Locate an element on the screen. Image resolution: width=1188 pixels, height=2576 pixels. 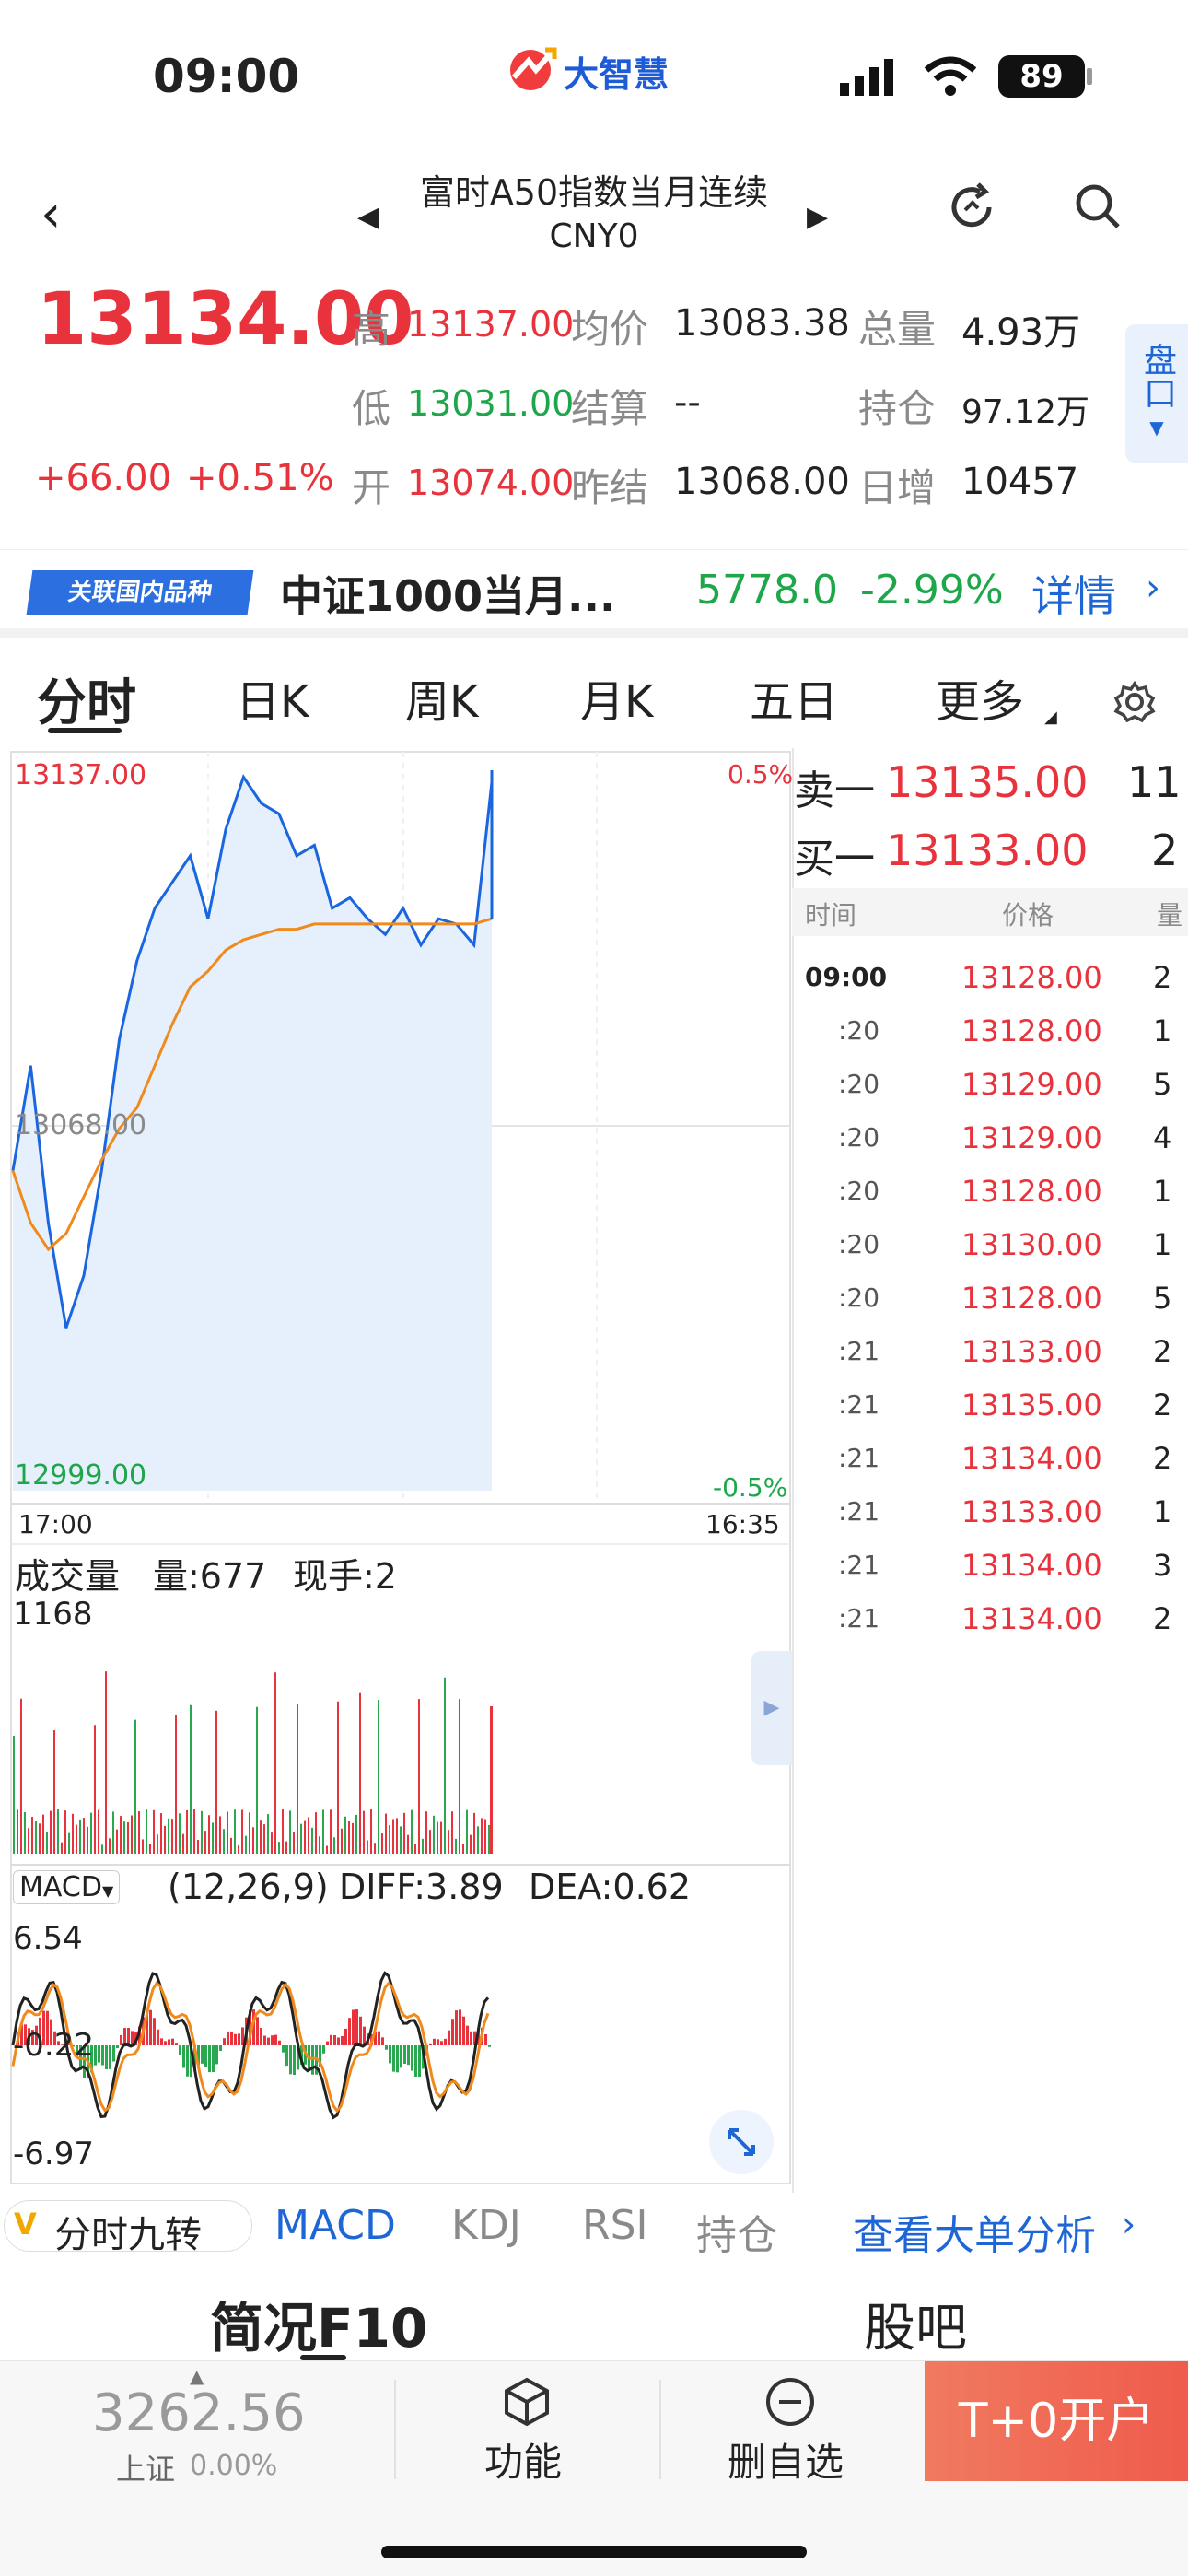
tick-row: :21 13133.00 1 is located at coordinates (990, 1517).